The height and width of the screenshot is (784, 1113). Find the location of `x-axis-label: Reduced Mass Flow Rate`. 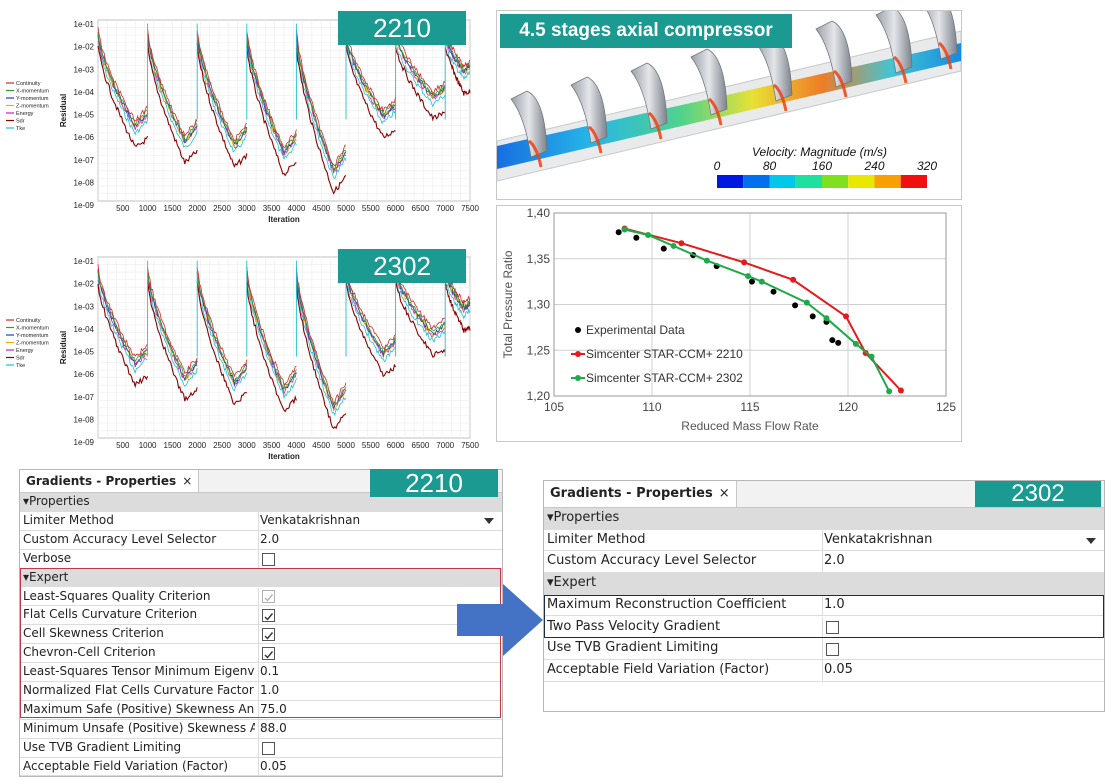

x-axis-label: Reduced Mass Flow Rate is located at coordinates (750, 426).